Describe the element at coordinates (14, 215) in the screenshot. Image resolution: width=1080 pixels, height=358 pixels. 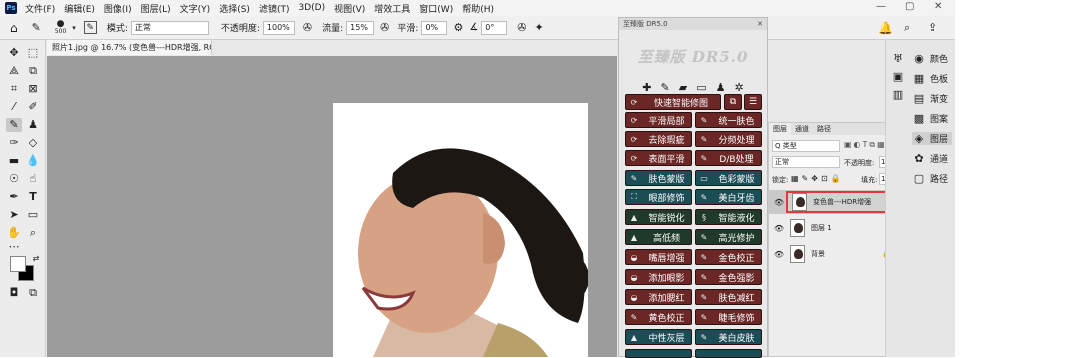
I see `path-select-tool-icon: ➤` at that location.